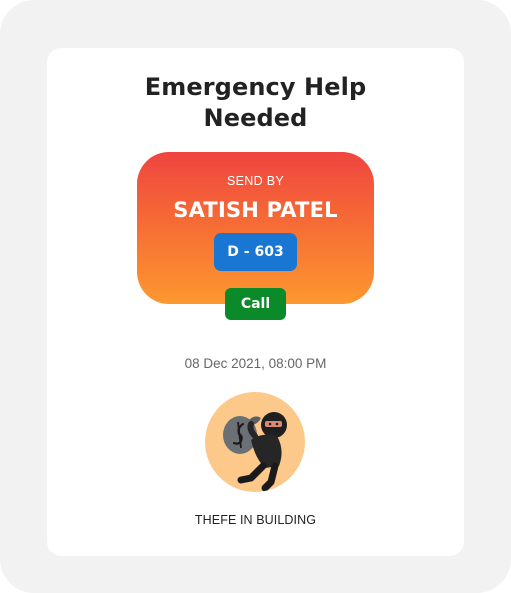 The height and width of the screenshot is (593, 511). Describe the element at coordinates (255, 210) in the screenshot. I see `sender-name: SATISH PATEL` at that location.